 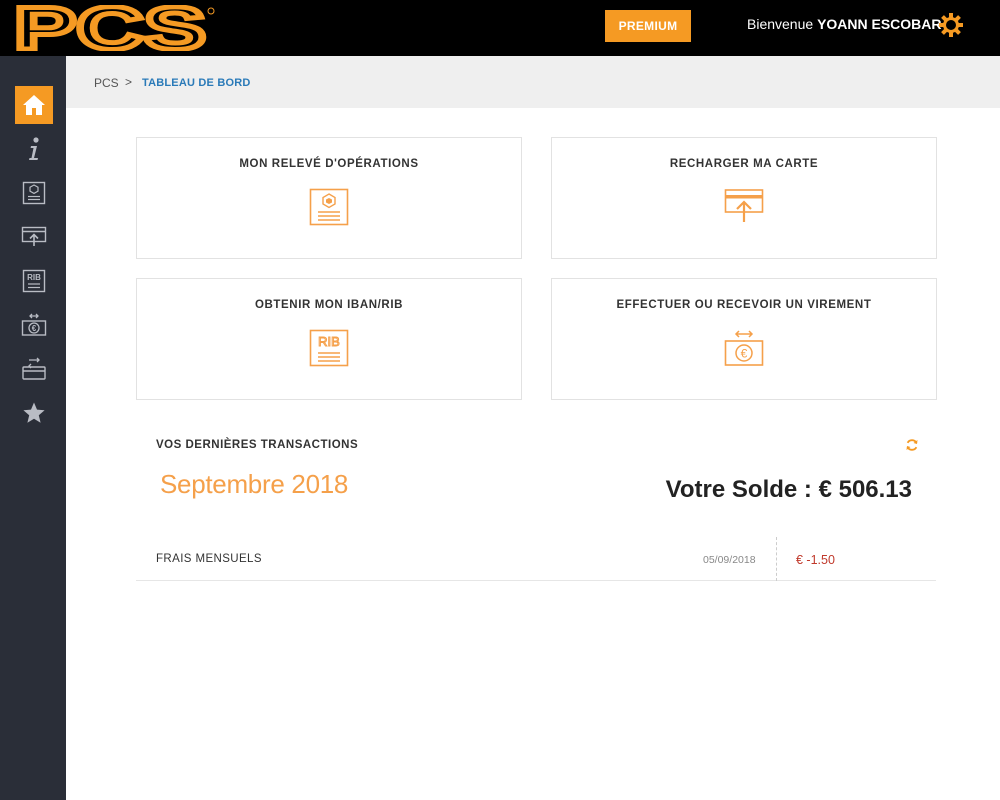 I want to click on card-transfer-icon, so click(x=34, y=368).